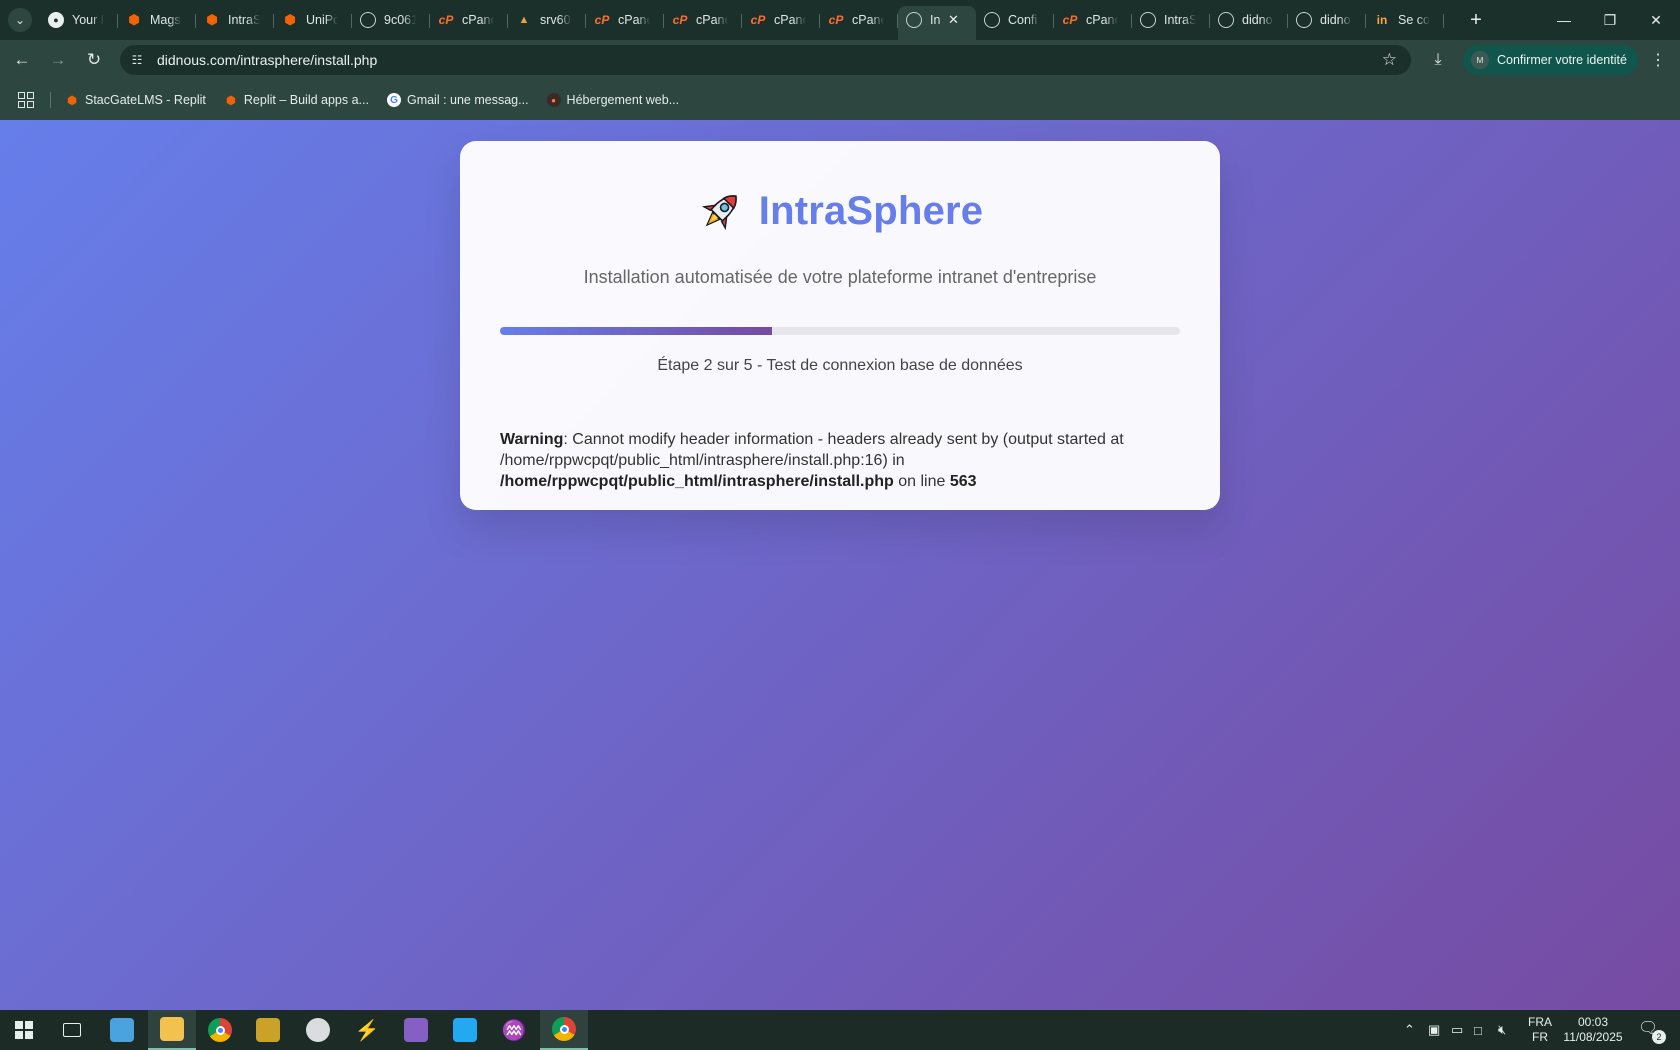 Image resolution: width=1680 pixels, height=1050 pixels. What do you see at coordinates (1540, 1022) in the screenshot?
I see `language-code: FRA` at bounding box center [1540, 1022].